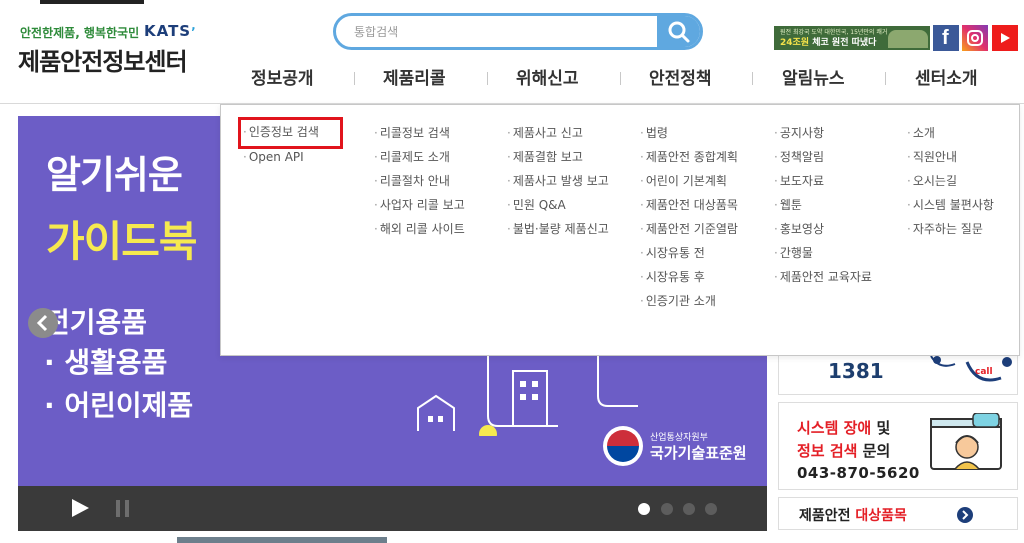 This screenshot has height=543, width=1024. What do you see at coordinates (686, 181) in the screenshot?
I see `menu-label: 어린이 기본계획` at bounding box center [686, 181].